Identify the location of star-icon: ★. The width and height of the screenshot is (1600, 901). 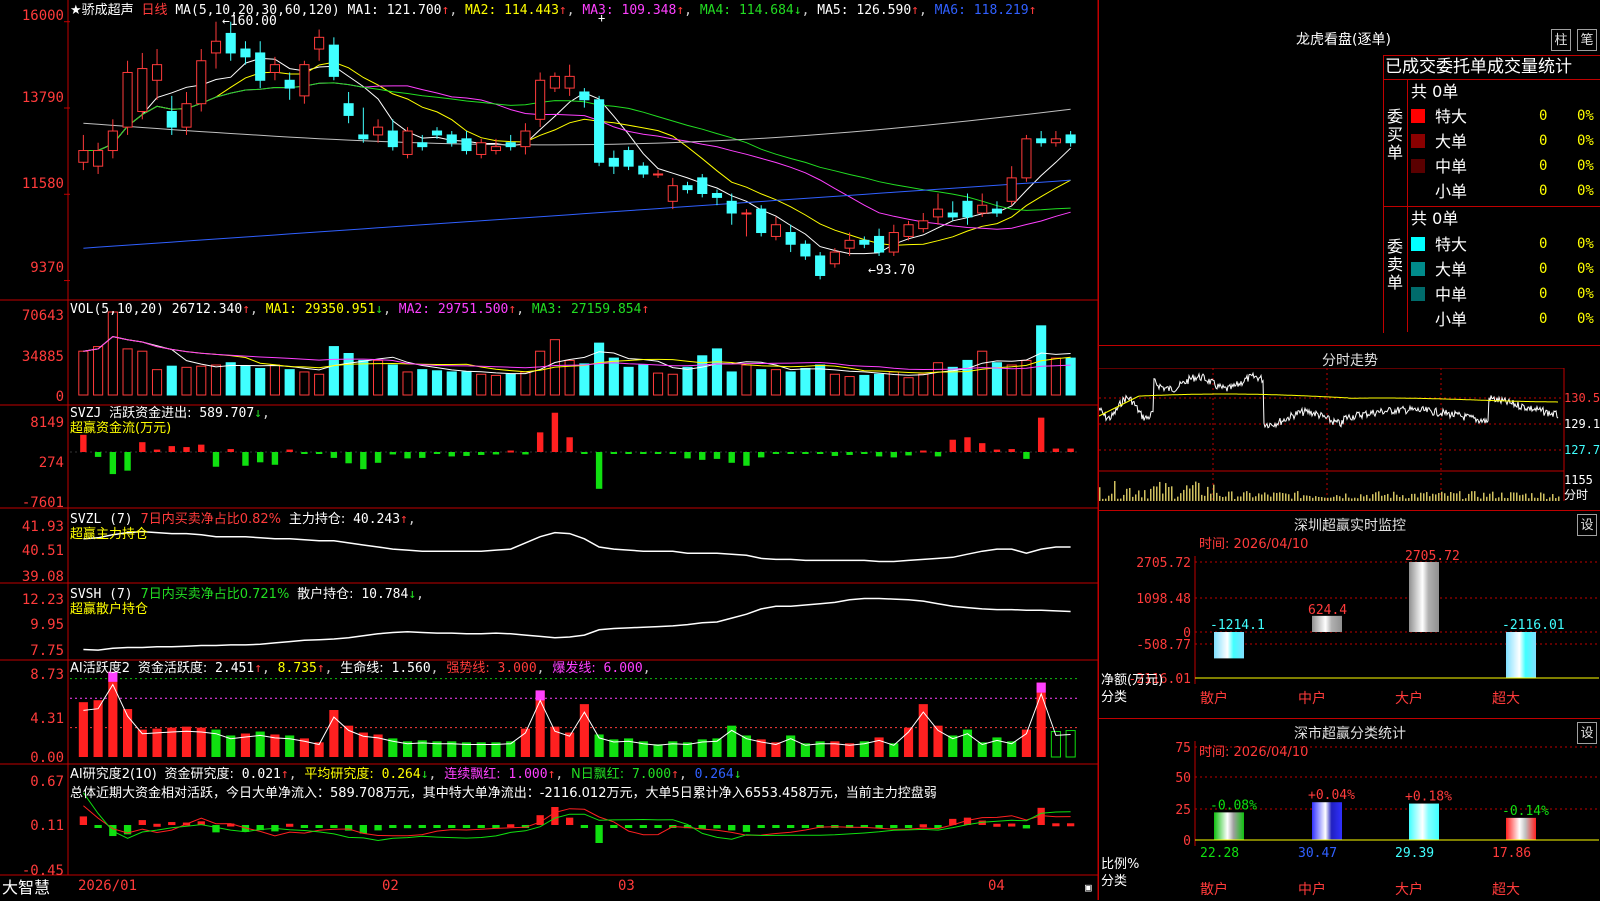
(76, 10).